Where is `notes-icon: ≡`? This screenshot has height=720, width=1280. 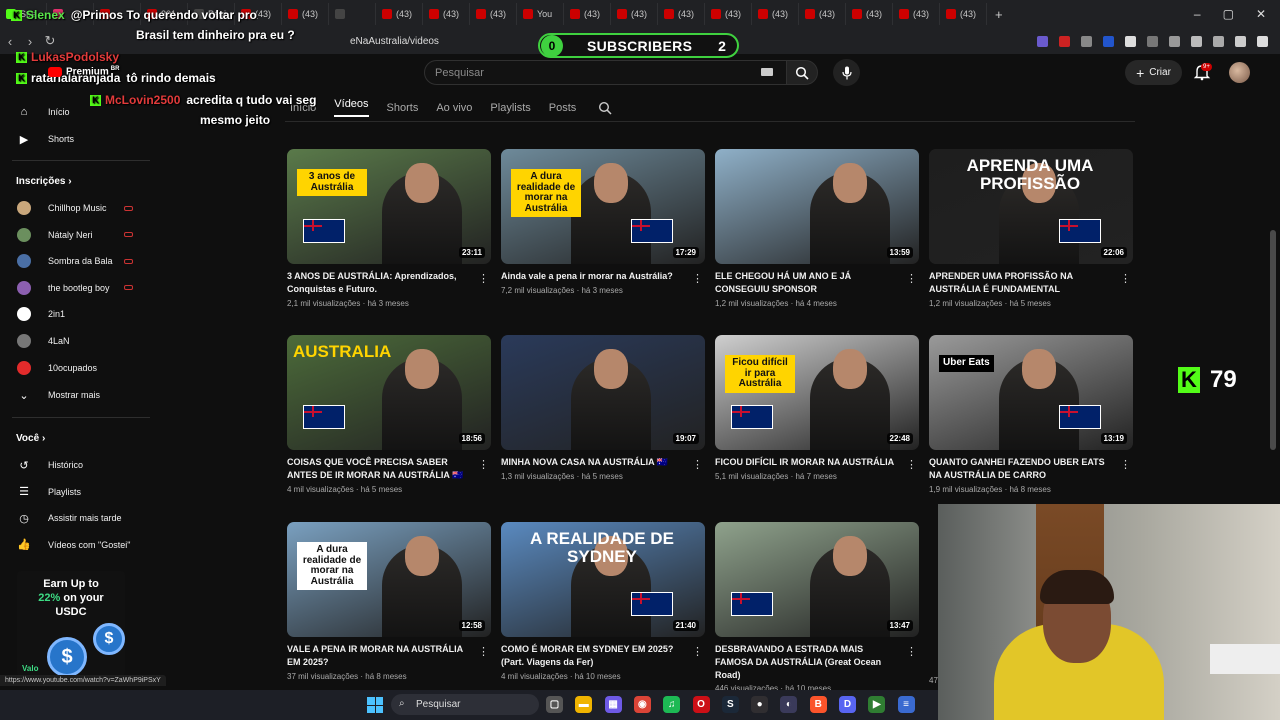
notes-icon: ≡ is located at coordinates (906, 704).